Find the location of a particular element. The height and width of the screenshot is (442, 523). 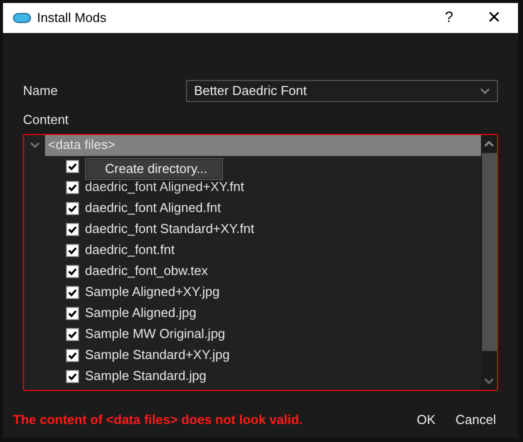

dialog-button: OK is located at coordinates (426, 419).